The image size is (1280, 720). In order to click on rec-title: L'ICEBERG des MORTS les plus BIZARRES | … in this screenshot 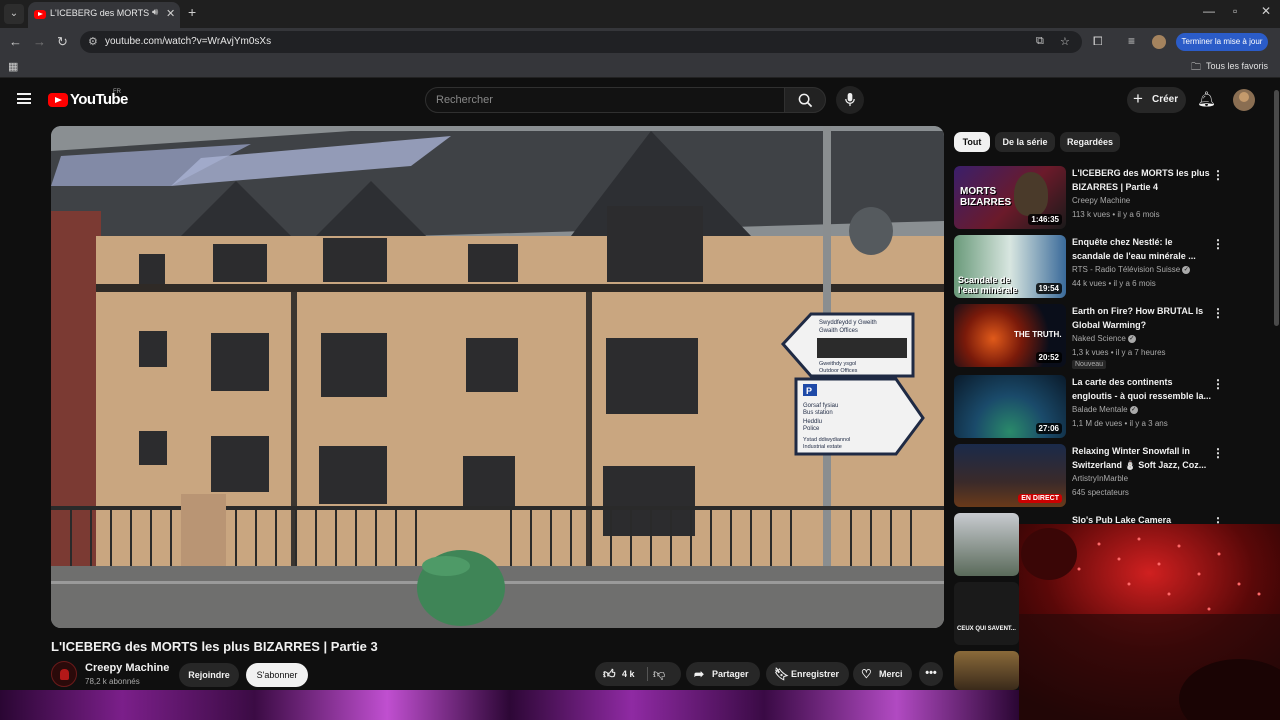, I will do `click(1142, 180)`.